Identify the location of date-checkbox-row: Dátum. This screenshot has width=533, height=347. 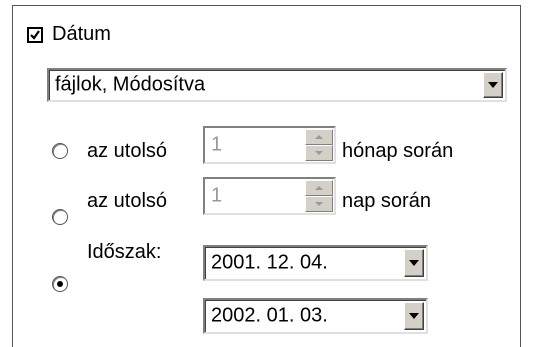
(69, 34).